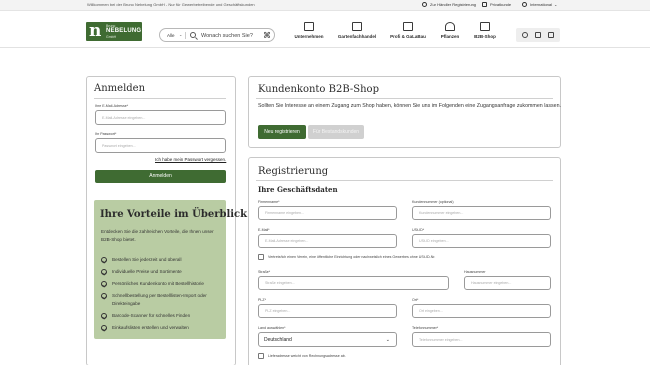 This screenshot has width=650, height=365. I want to click on building-icon, so click(309, 26).